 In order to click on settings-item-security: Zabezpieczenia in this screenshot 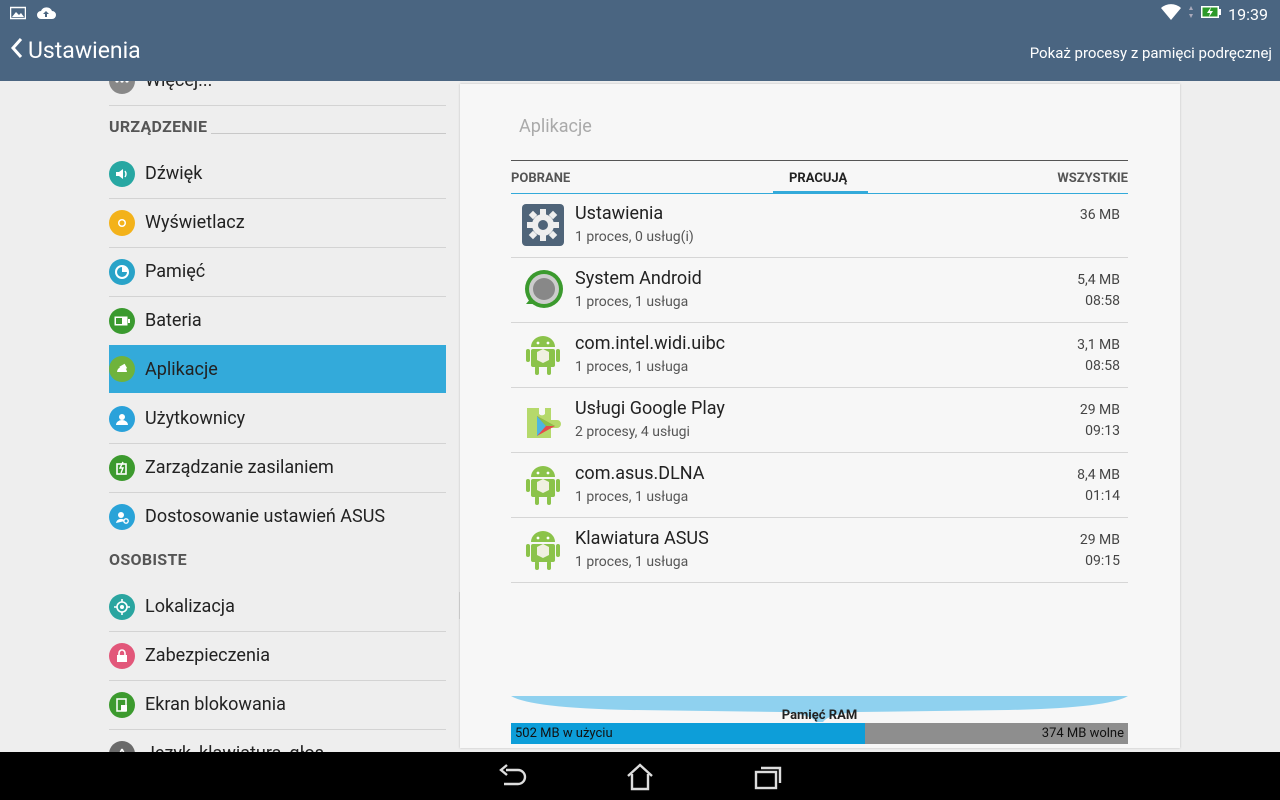, I will do `click(277, 656)`.